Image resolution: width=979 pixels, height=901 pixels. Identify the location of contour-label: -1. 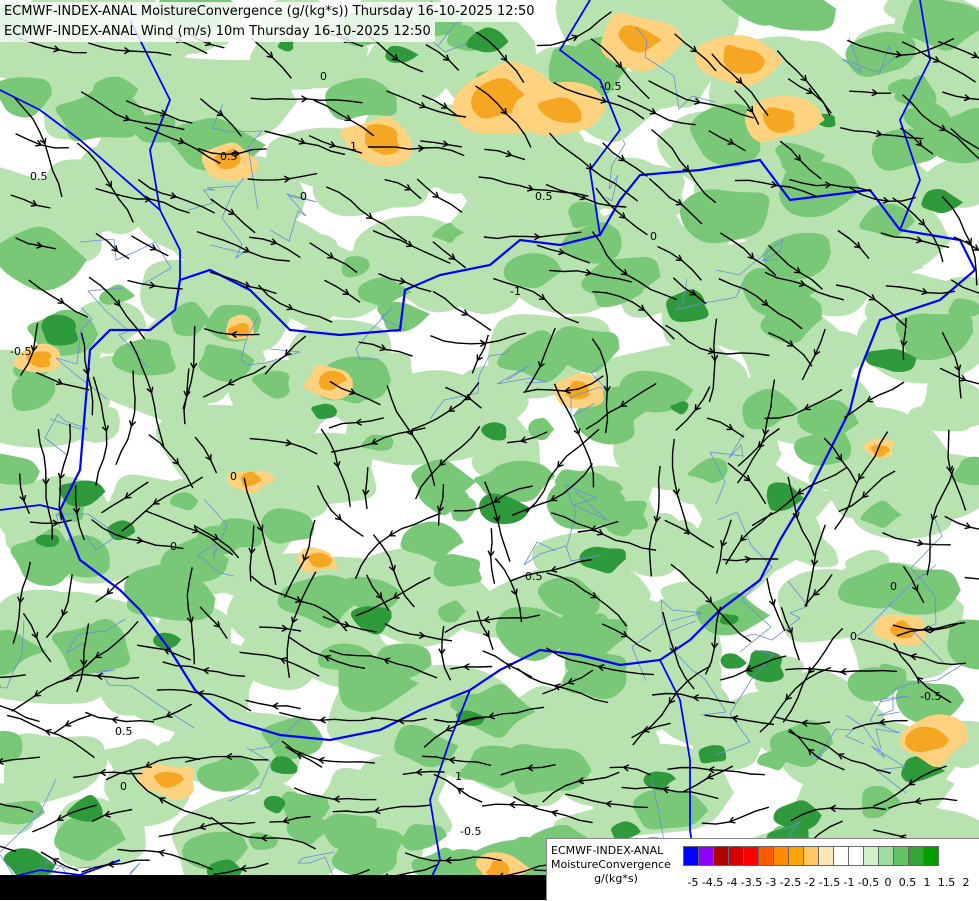
(515, 291).